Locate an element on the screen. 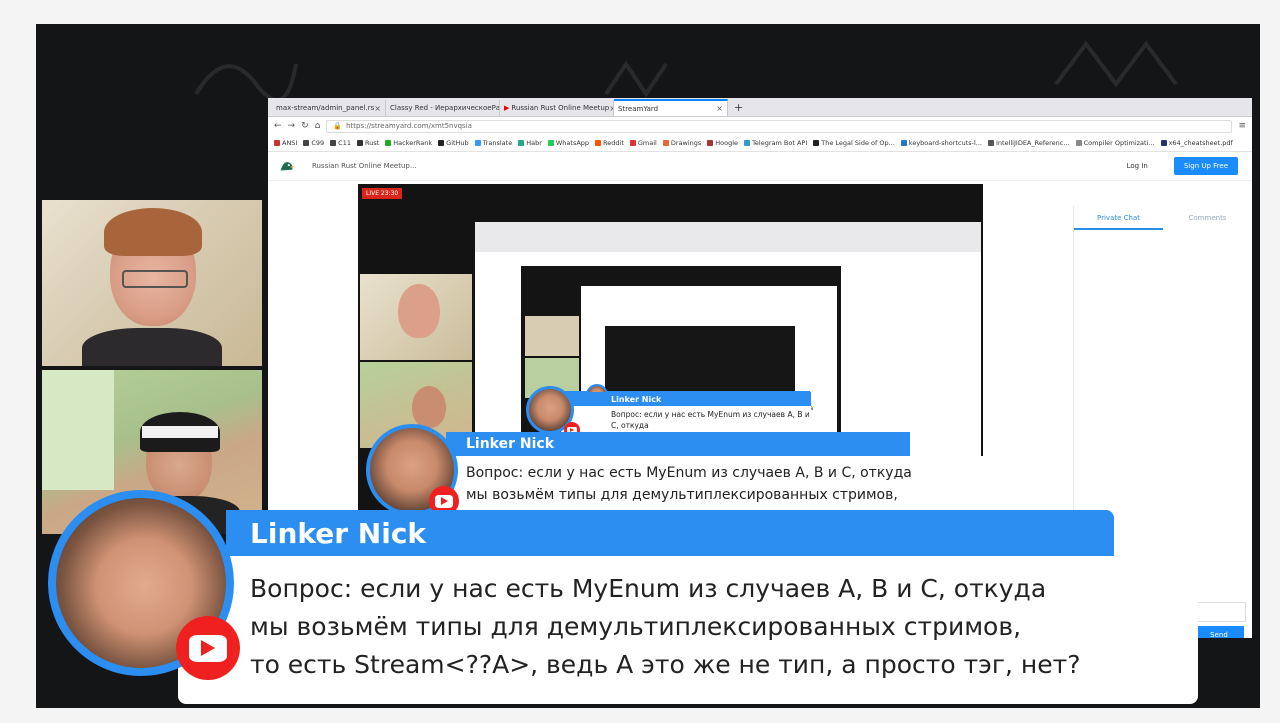  bookmark-item: Rust is located at coordinates (367, 143).